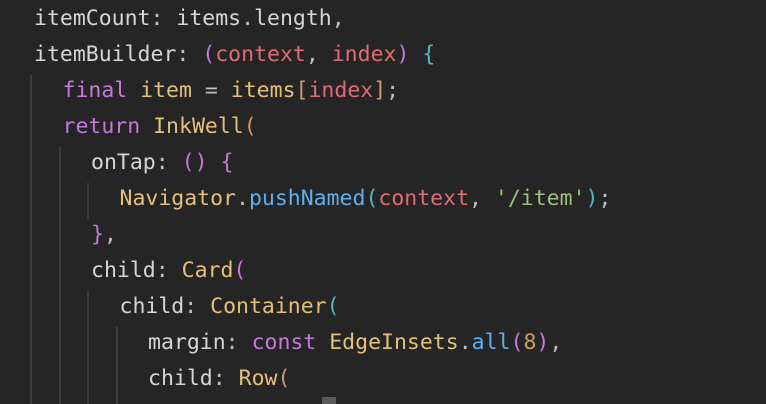 This screenshot has width=766, height=404. What do you see at coordinates (383, 235) in the screenshot?
I see `code-line: },` at bounding box center [383, 235].